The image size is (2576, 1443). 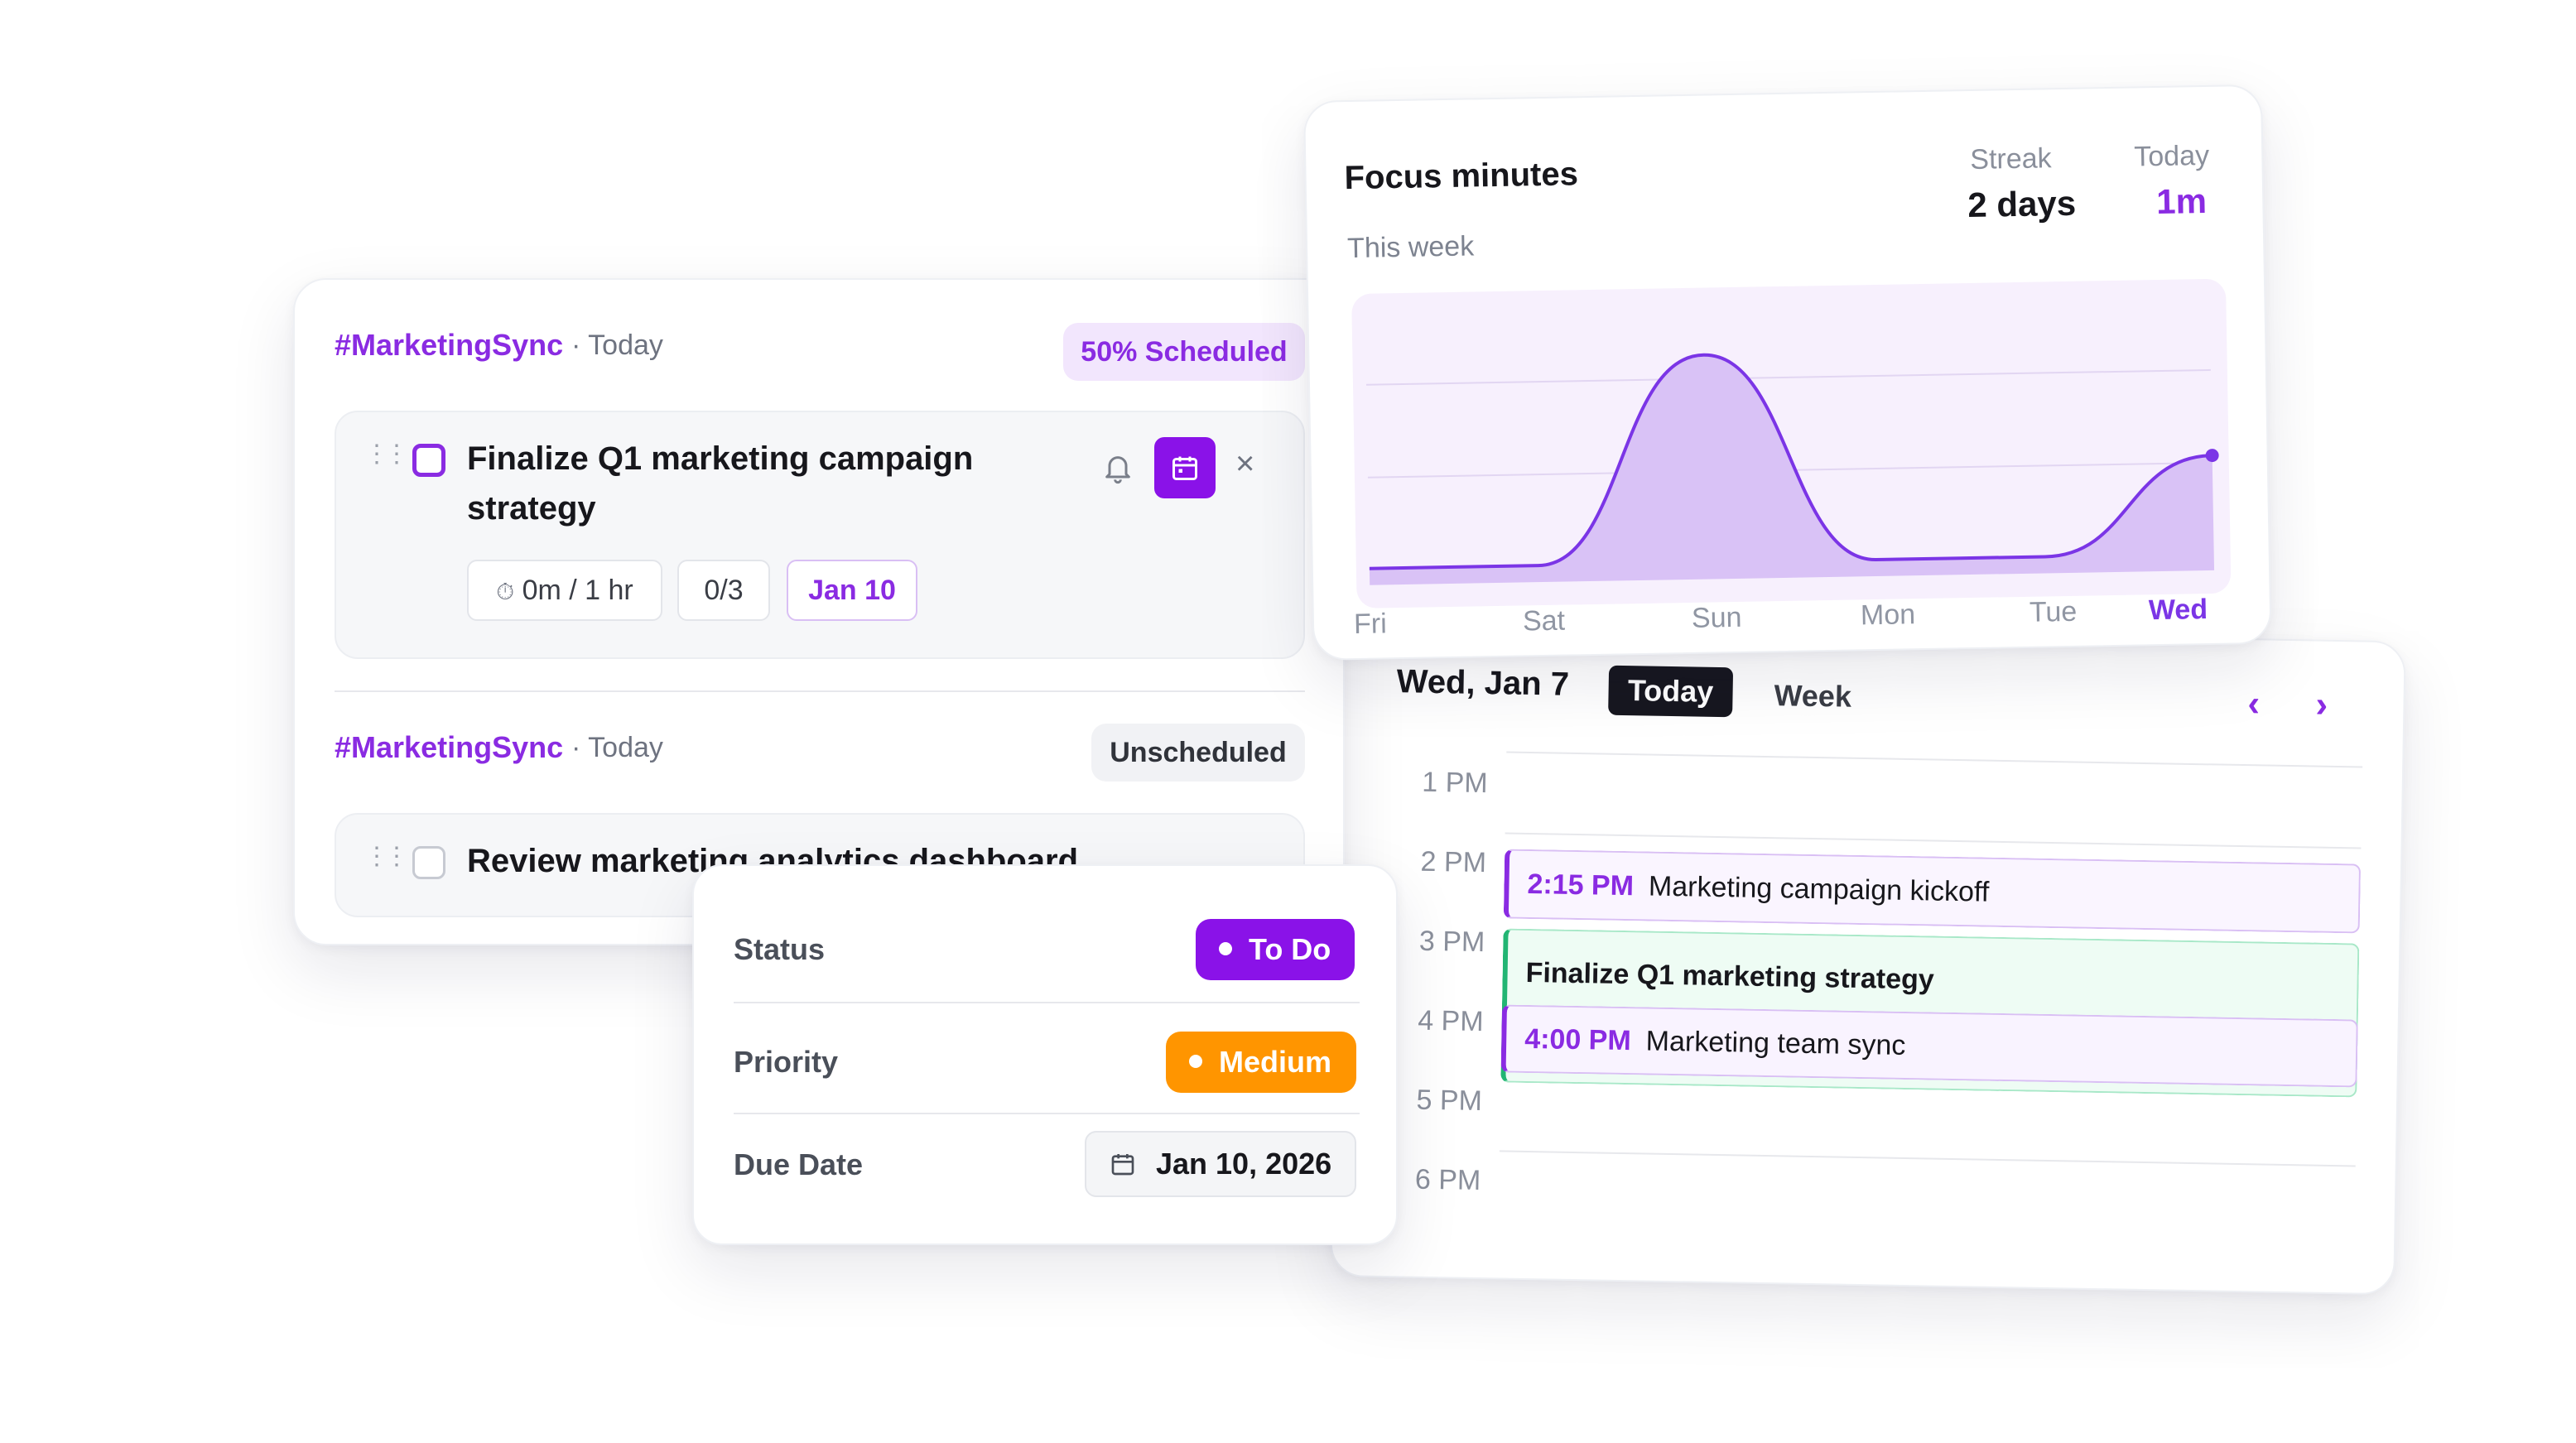 What do you see at coordinates (1117, 468) in the screenshot?
I see `bell-icon` at bounding box center [1117, 468].